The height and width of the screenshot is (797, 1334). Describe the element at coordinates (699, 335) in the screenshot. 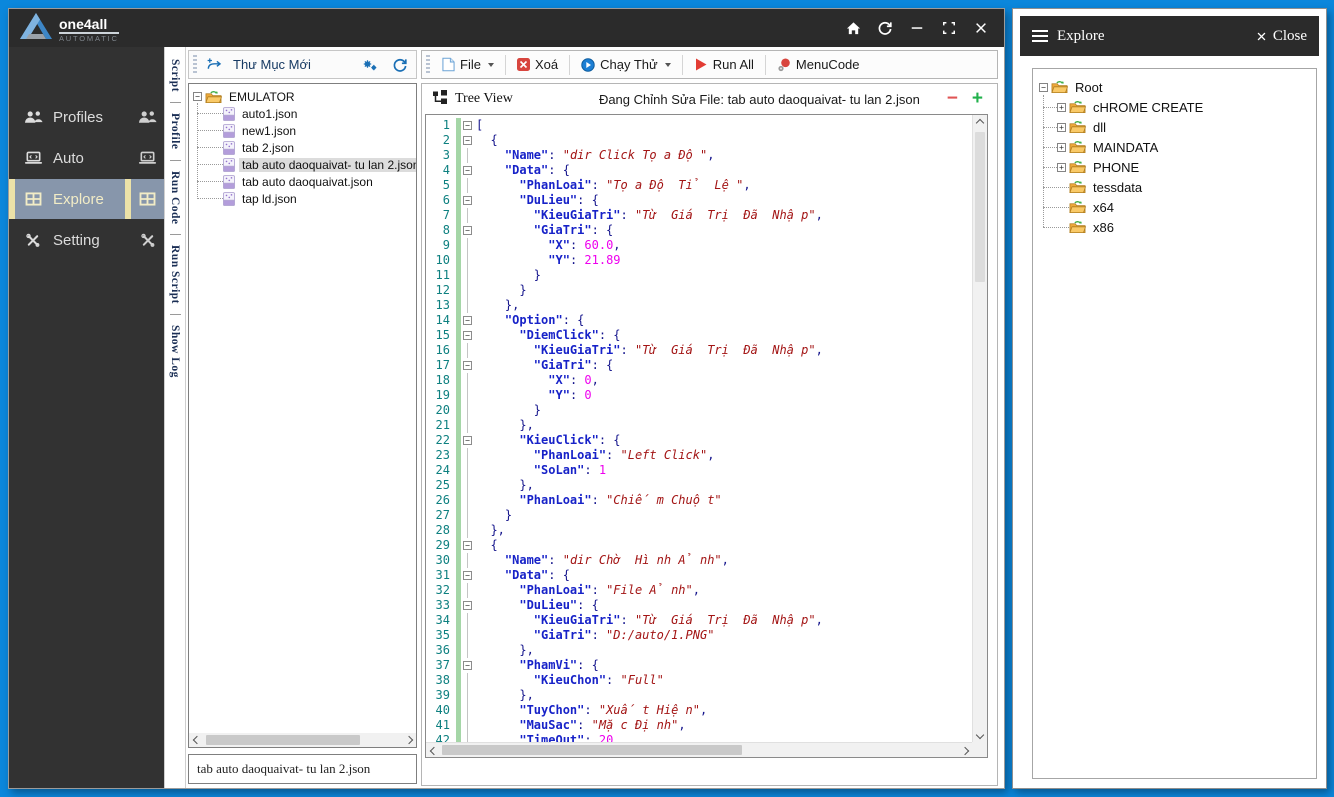

I see `code-line: 15− "DiemClick": {` at that location.